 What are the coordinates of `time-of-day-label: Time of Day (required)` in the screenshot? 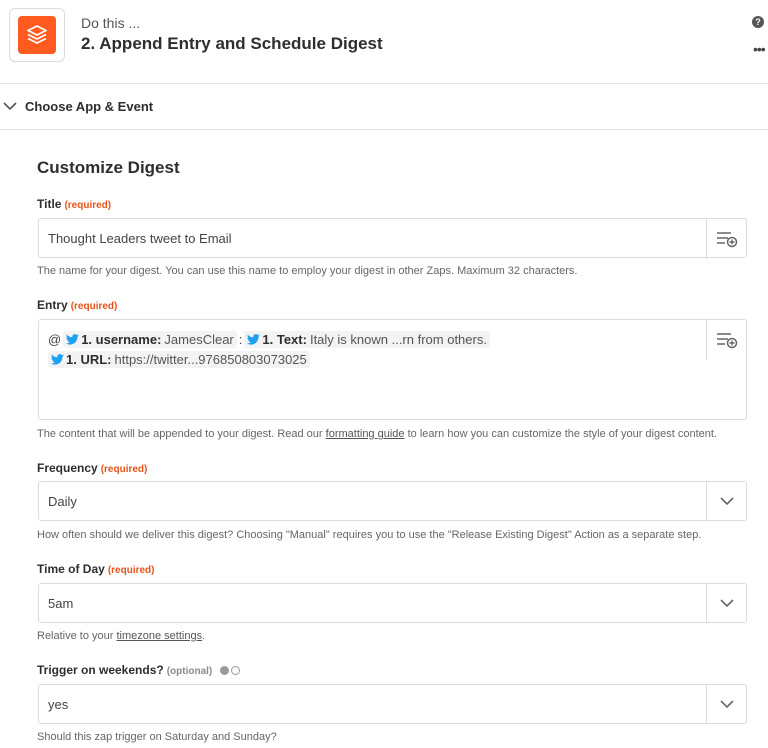 It's located at (95, 569).